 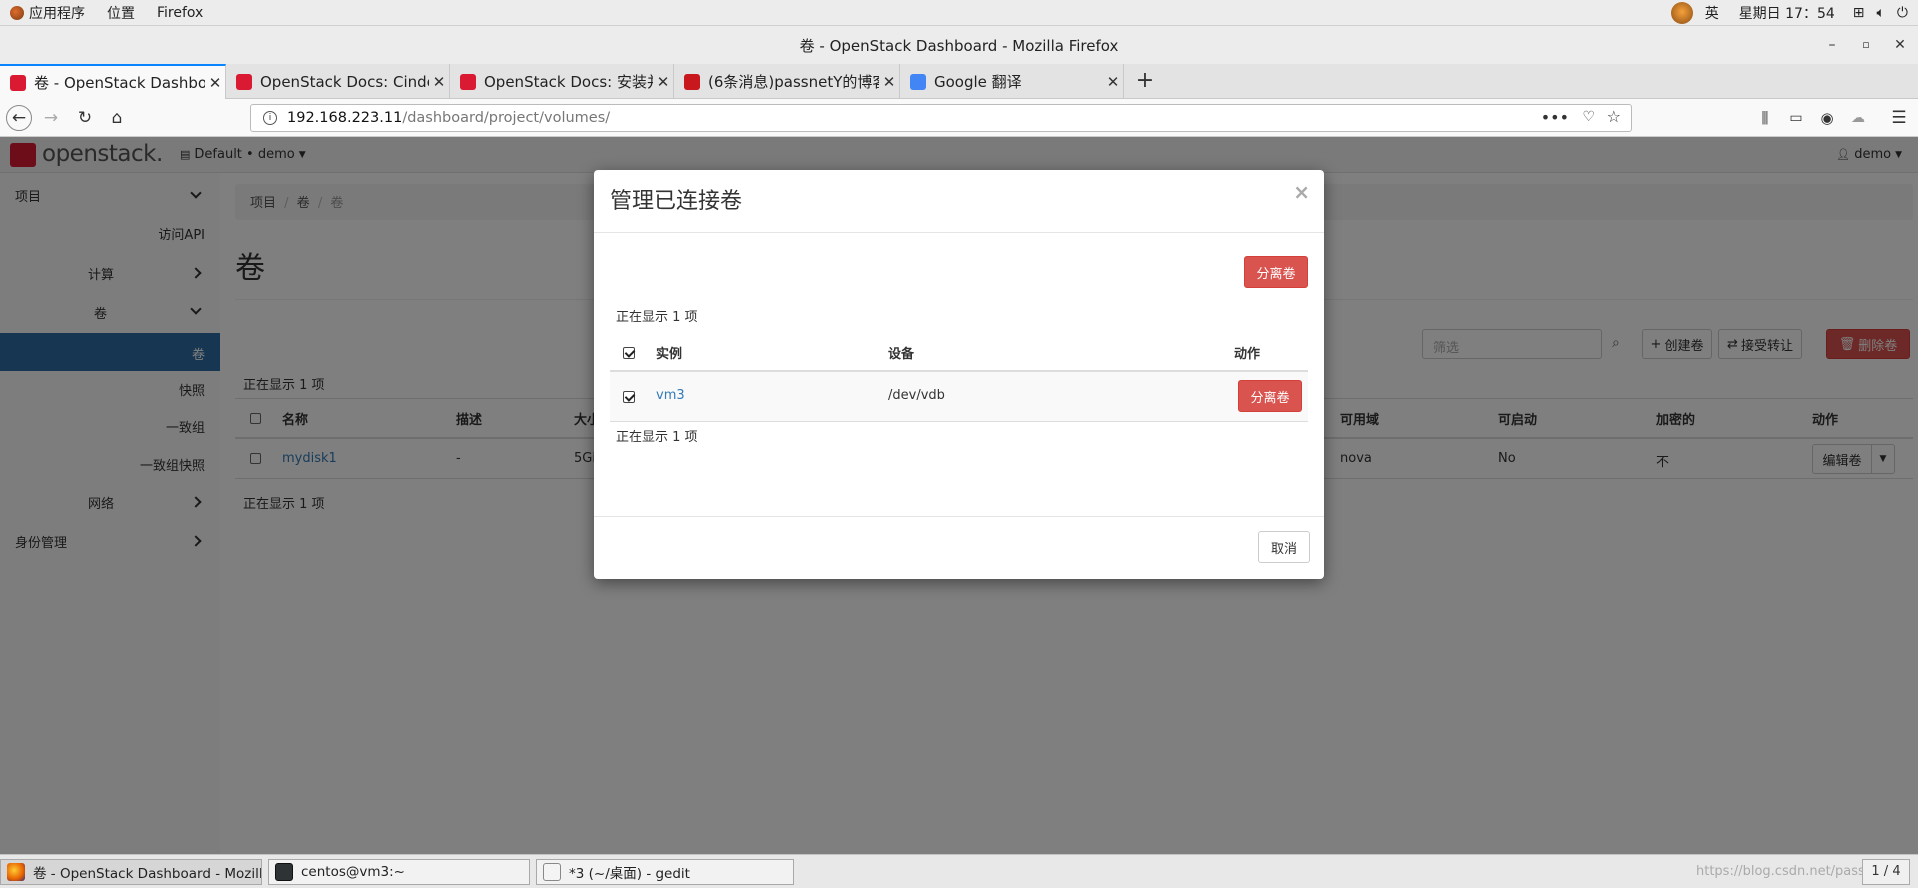 What do you see at coordinates (506, 118) in the screenshot?
I see `url-path: /dashboard/project/volumes/` at bounding box center [506, 118].